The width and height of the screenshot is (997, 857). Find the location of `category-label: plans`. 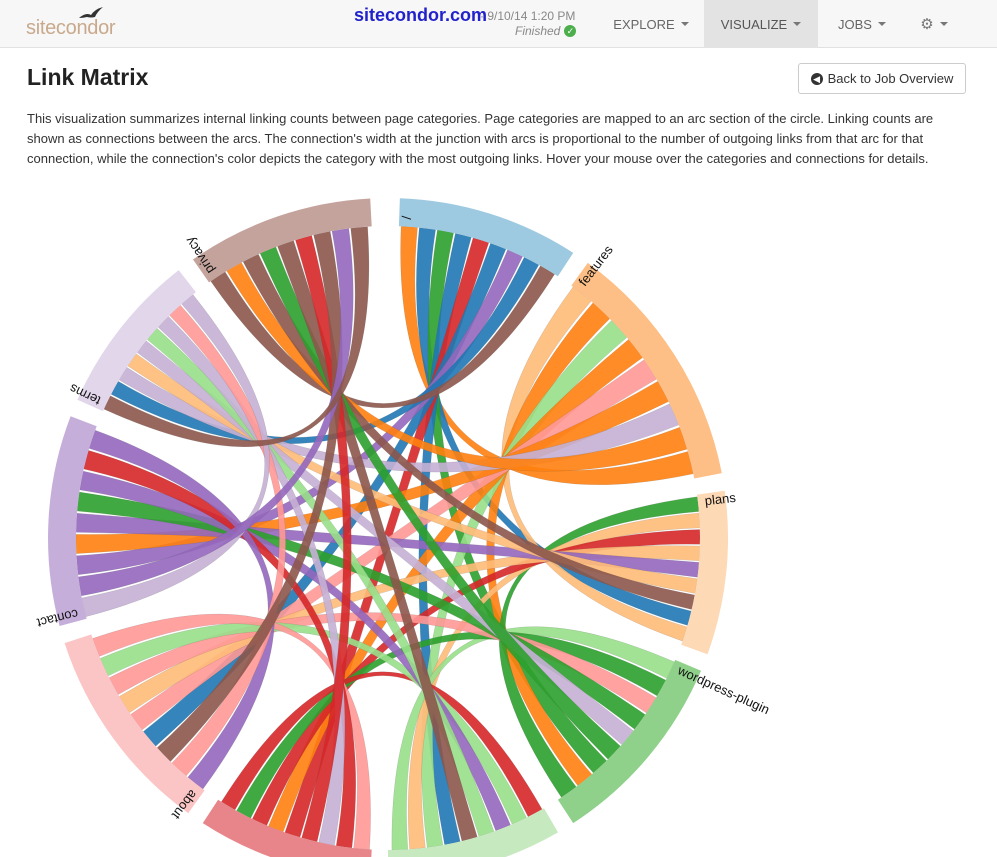

category-label: plans is located at coordinates (720, 499).